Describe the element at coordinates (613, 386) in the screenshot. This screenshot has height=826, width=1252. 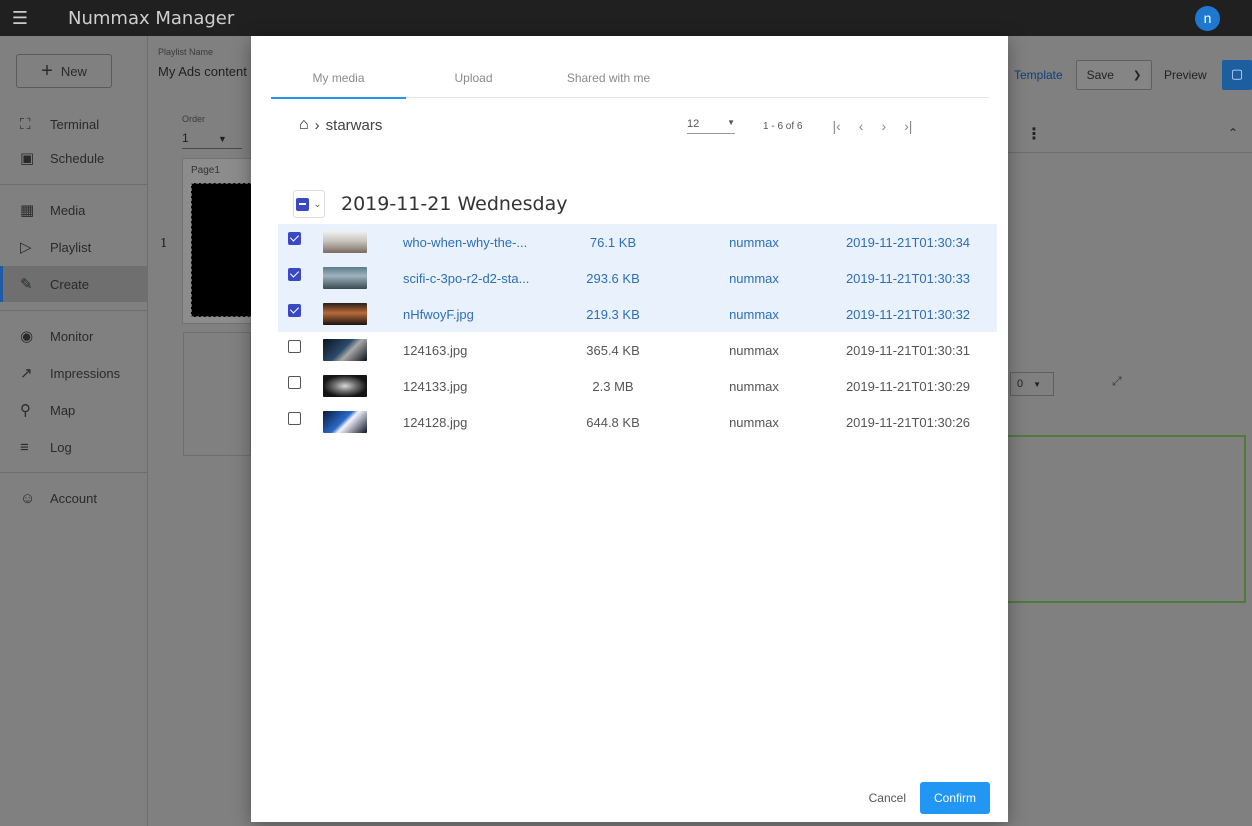
I see `file-size: 2.3 MB` at that location.